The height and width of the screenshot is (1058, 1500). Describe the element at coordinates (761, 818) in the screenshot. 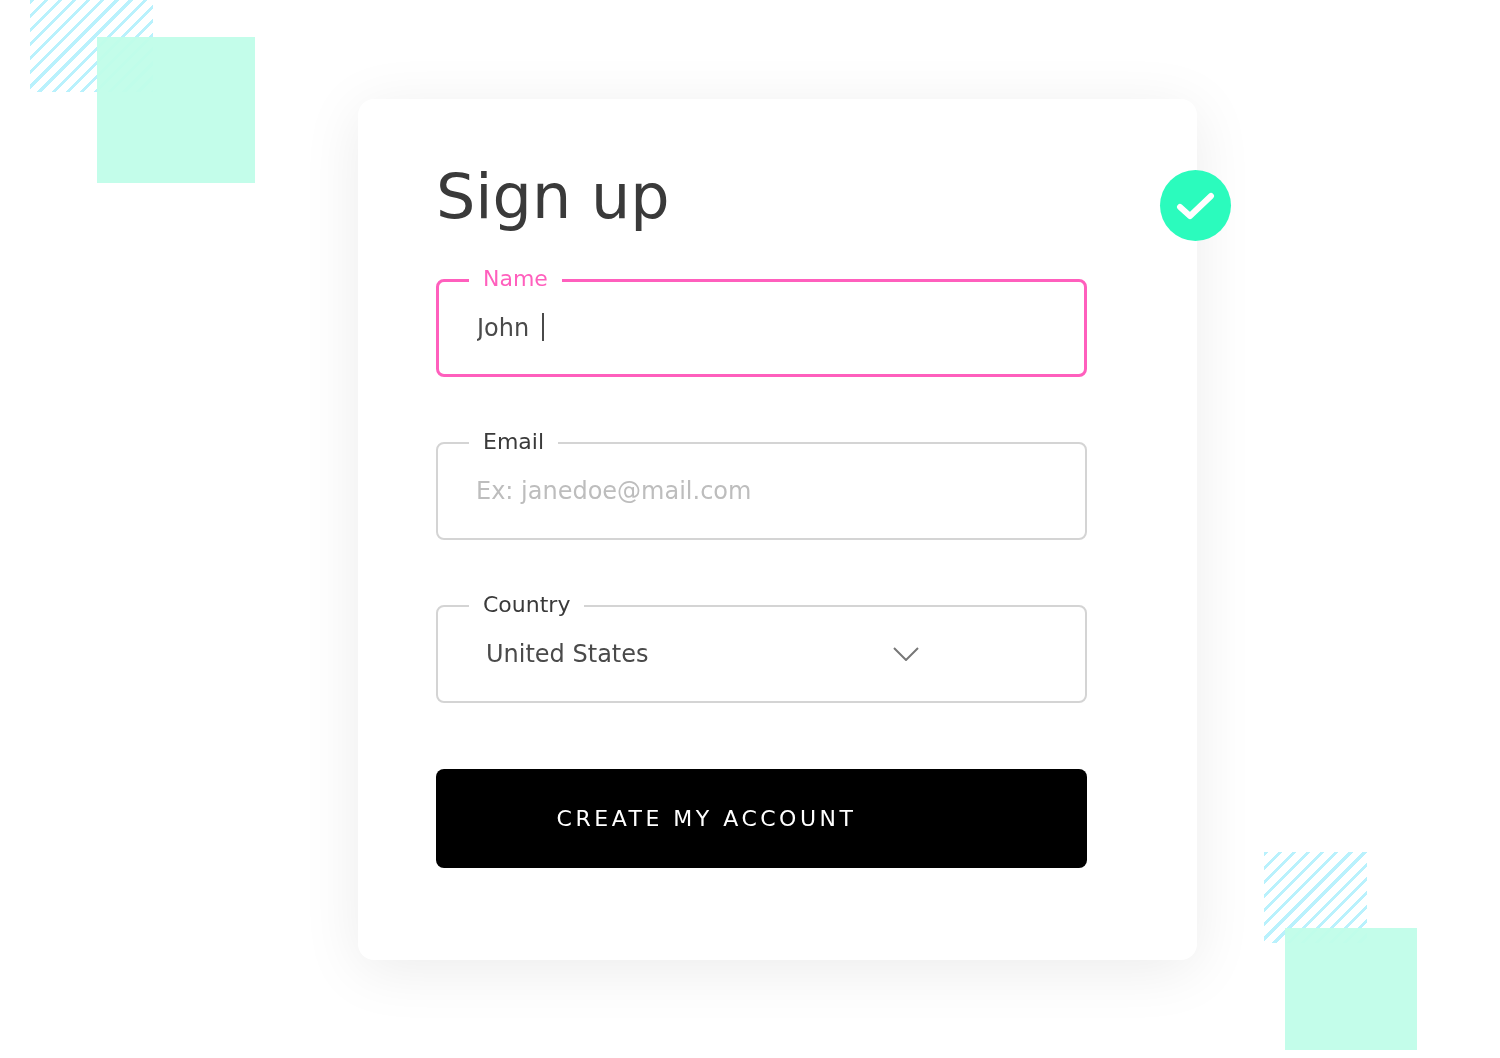

I see `create-account-button: CREATE MY ACCOUNT` at that location.